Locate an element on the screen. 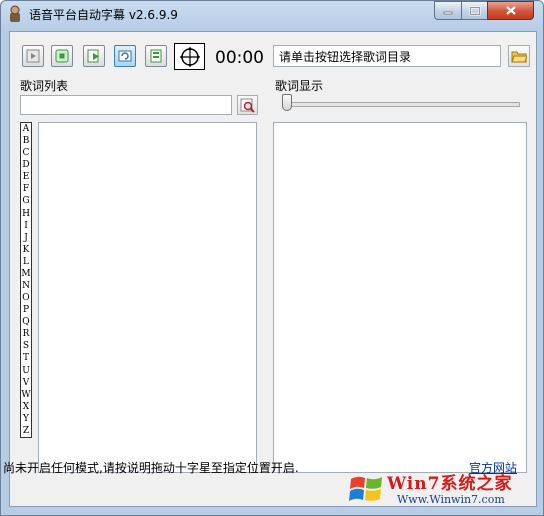  maximize-icon is located at coordinates (474, 10).